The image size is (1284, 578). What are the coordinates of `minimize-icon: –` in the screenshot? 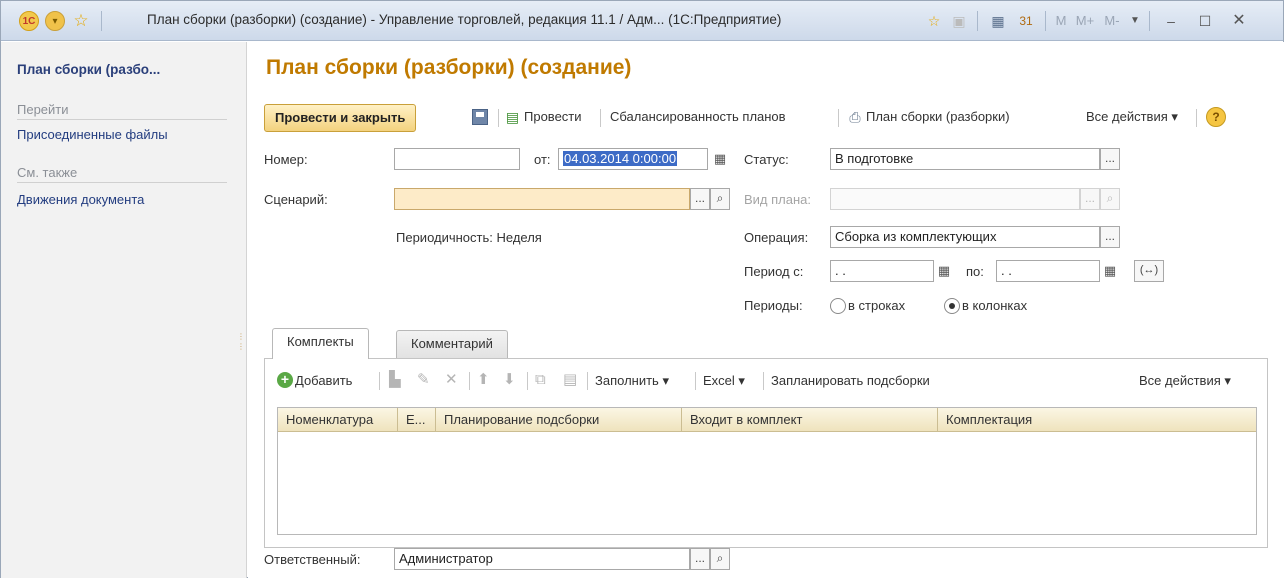 It's located at (1171, 21).